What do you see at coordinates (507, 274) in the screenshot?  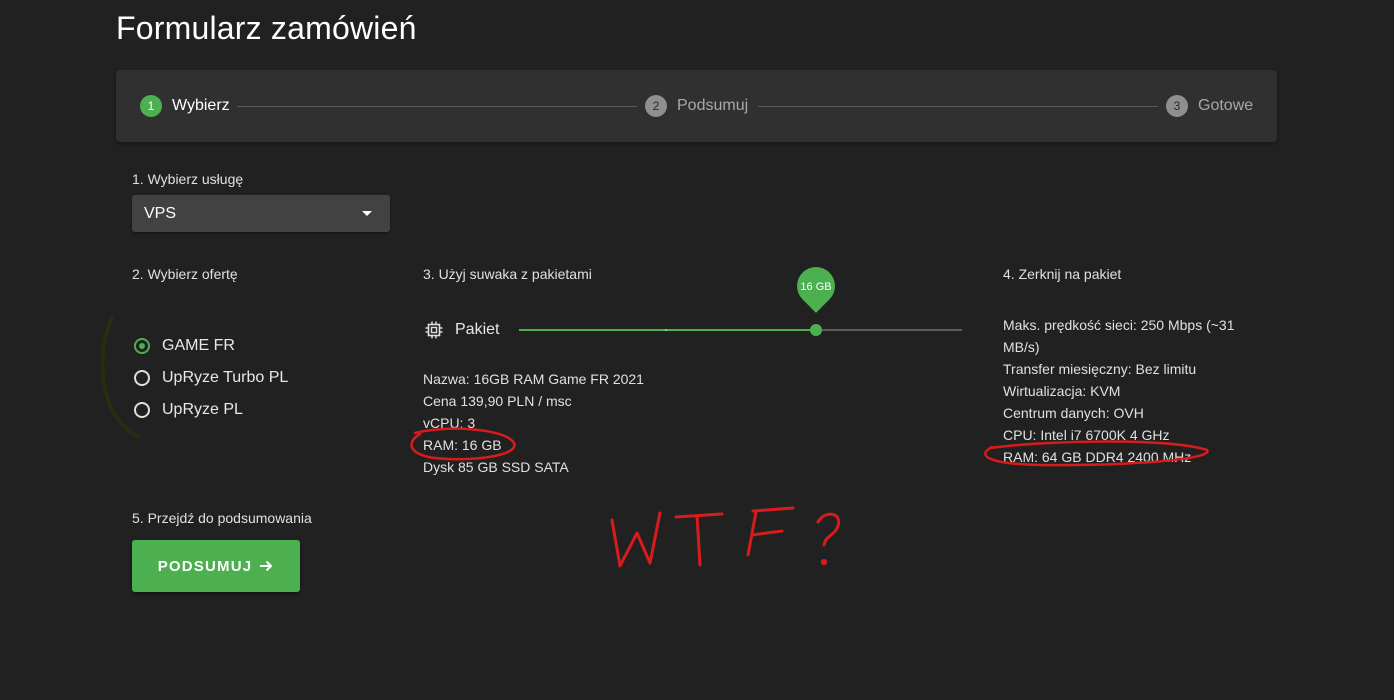 I see `slider-section-label: 3. Użyj suwaka z pakietami` at bounding box center [507, 274].